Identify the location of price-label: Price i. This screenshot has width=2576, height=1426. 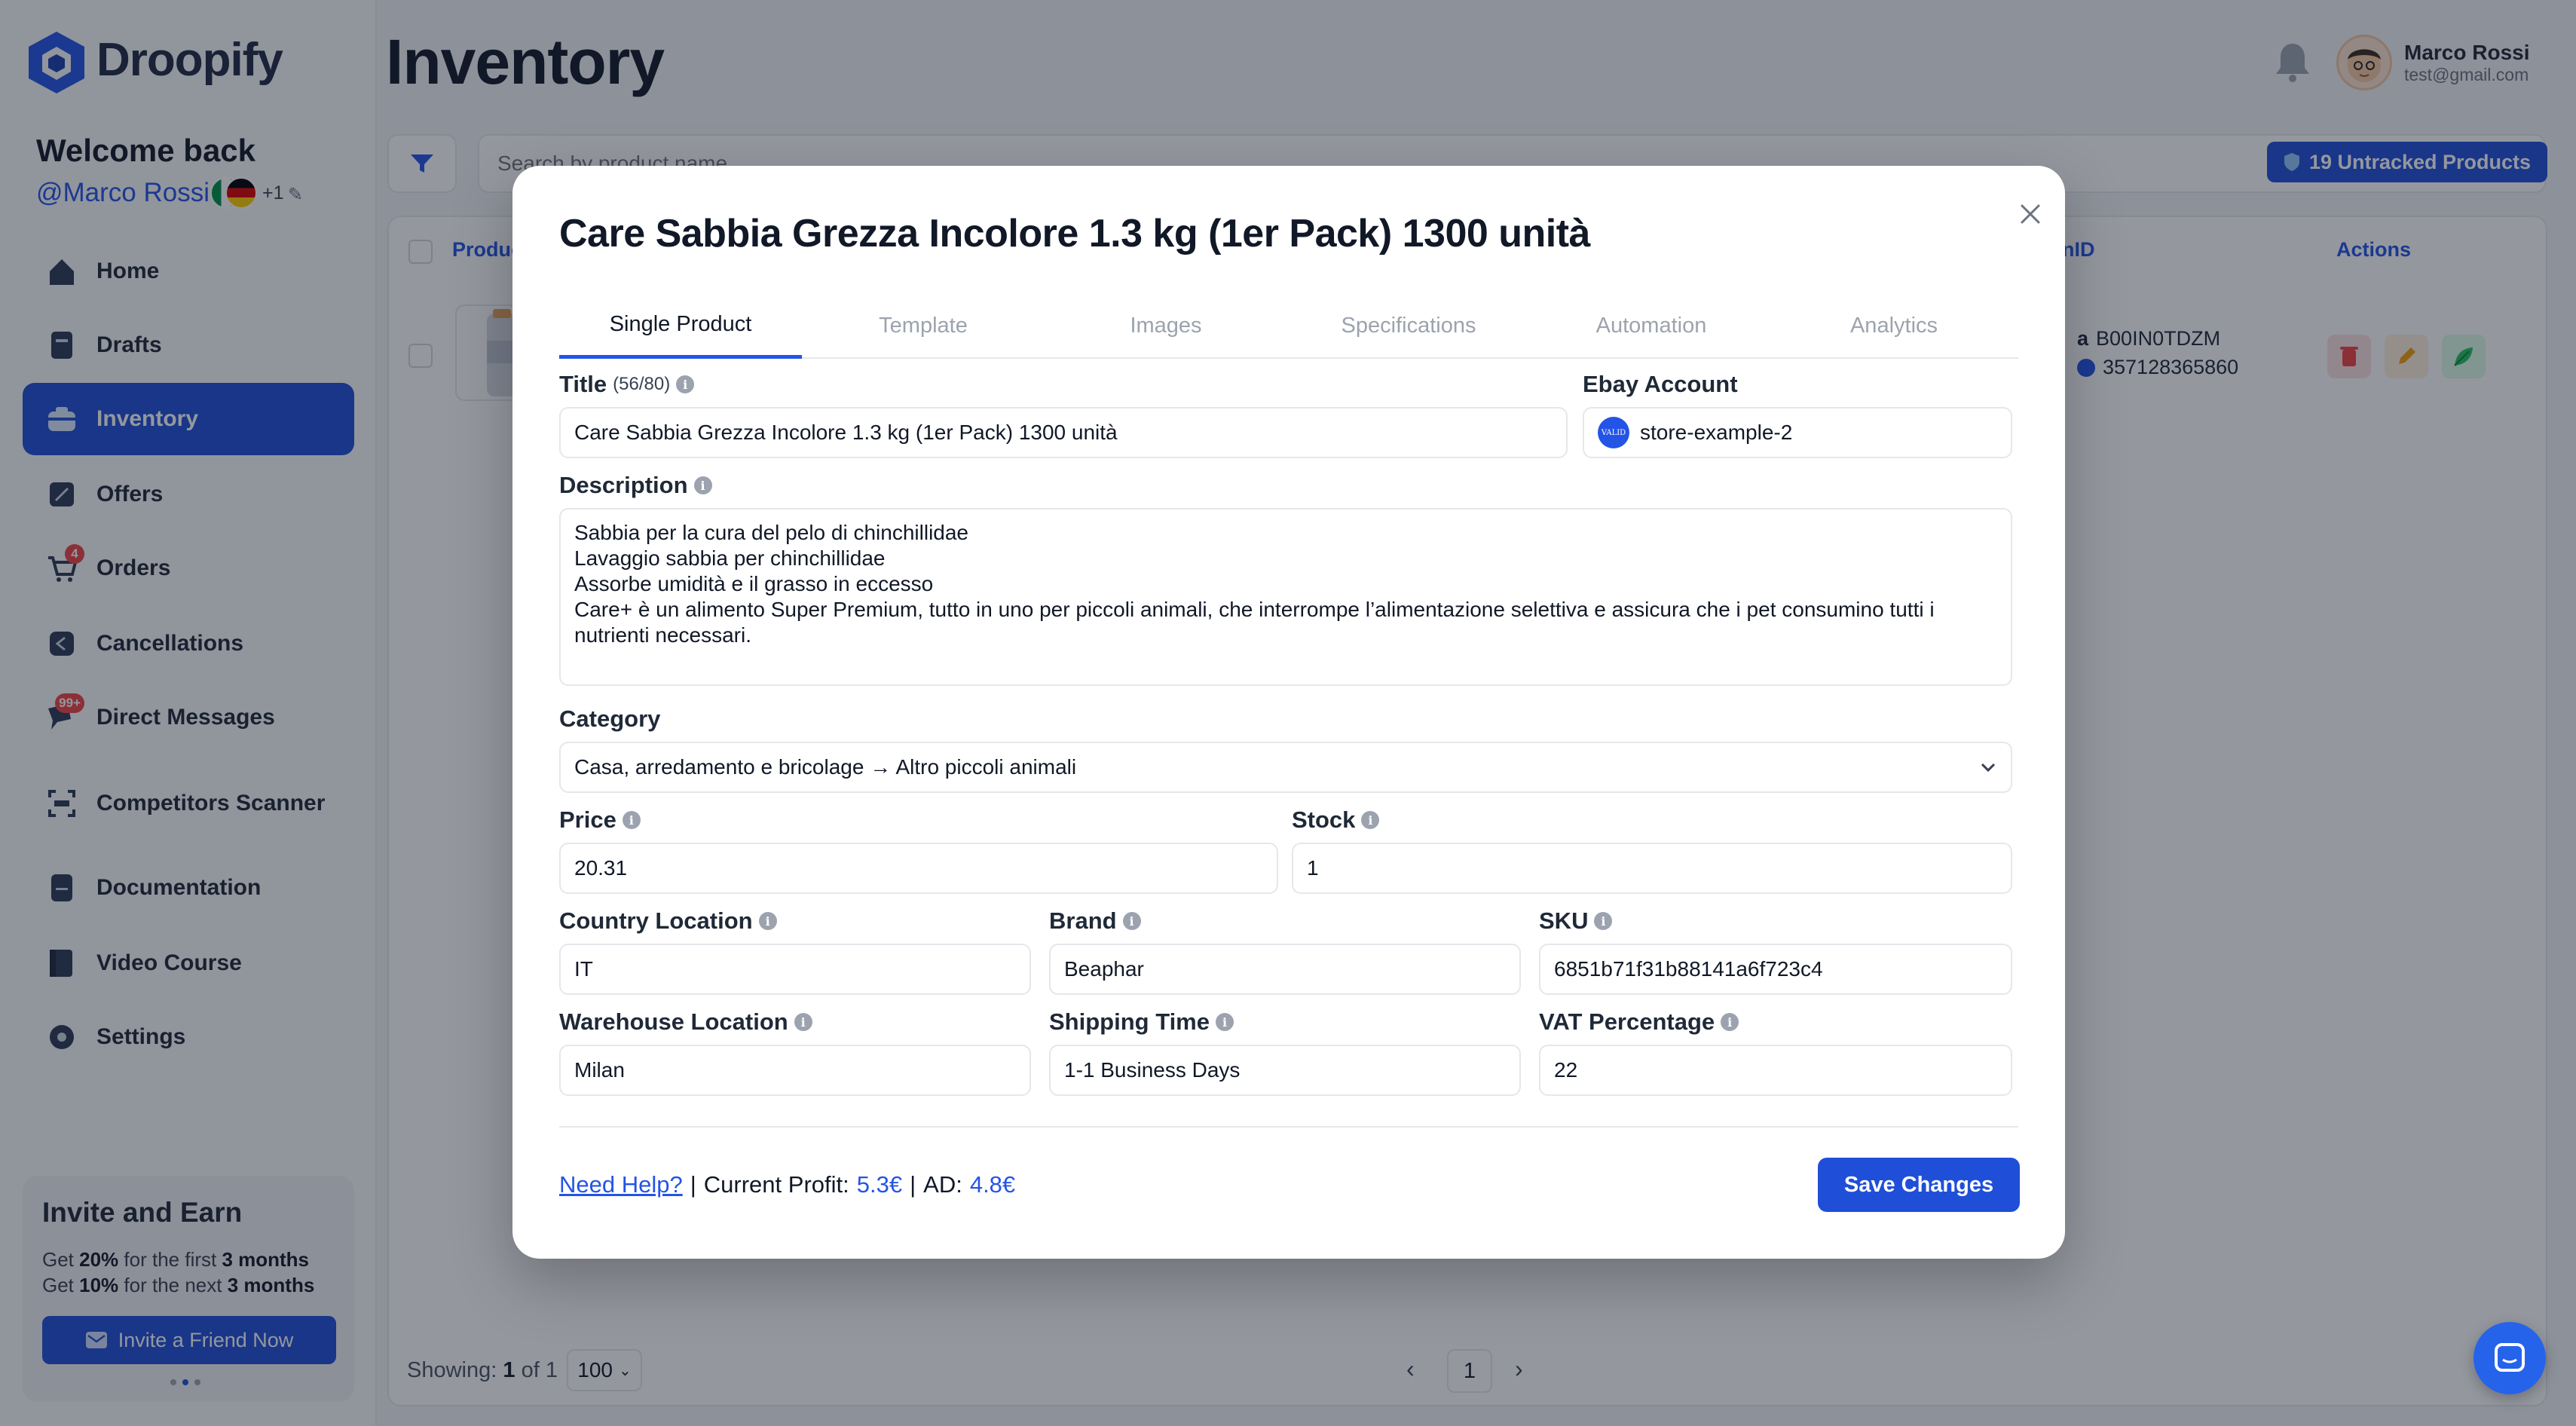
(600, 820).